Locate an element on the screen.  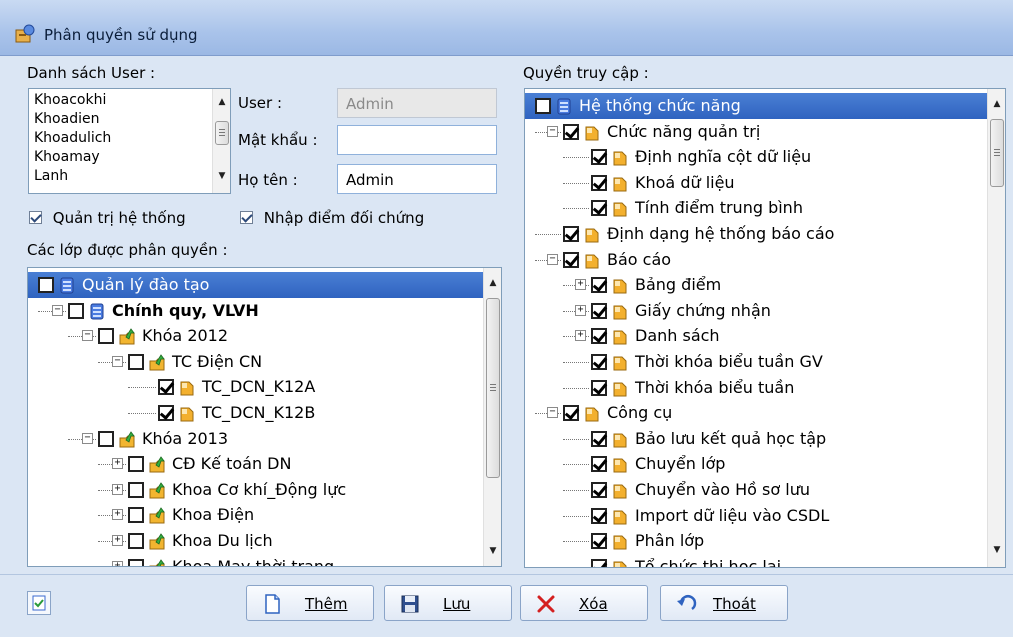
tree-row: + Khoa Điện is located at coordinates (256, 515).